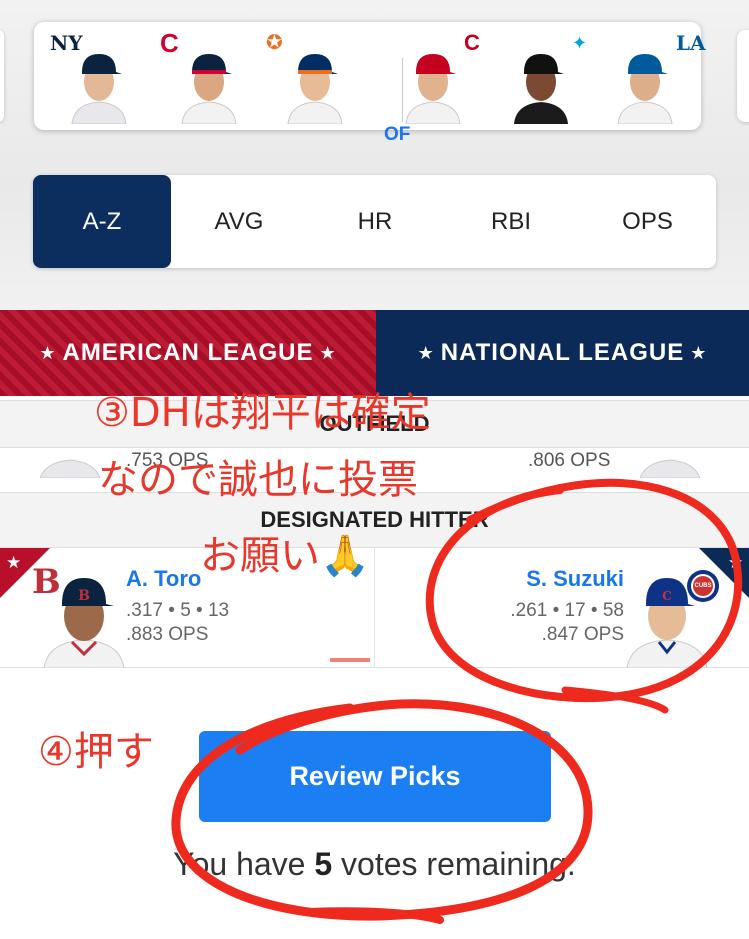 The width and height of the screenshot is (749, 939). What do you see at coordinates (584, 590) in the screenshot?
I see `annotation-circle-suzuki` at bounding box center [584, 590].